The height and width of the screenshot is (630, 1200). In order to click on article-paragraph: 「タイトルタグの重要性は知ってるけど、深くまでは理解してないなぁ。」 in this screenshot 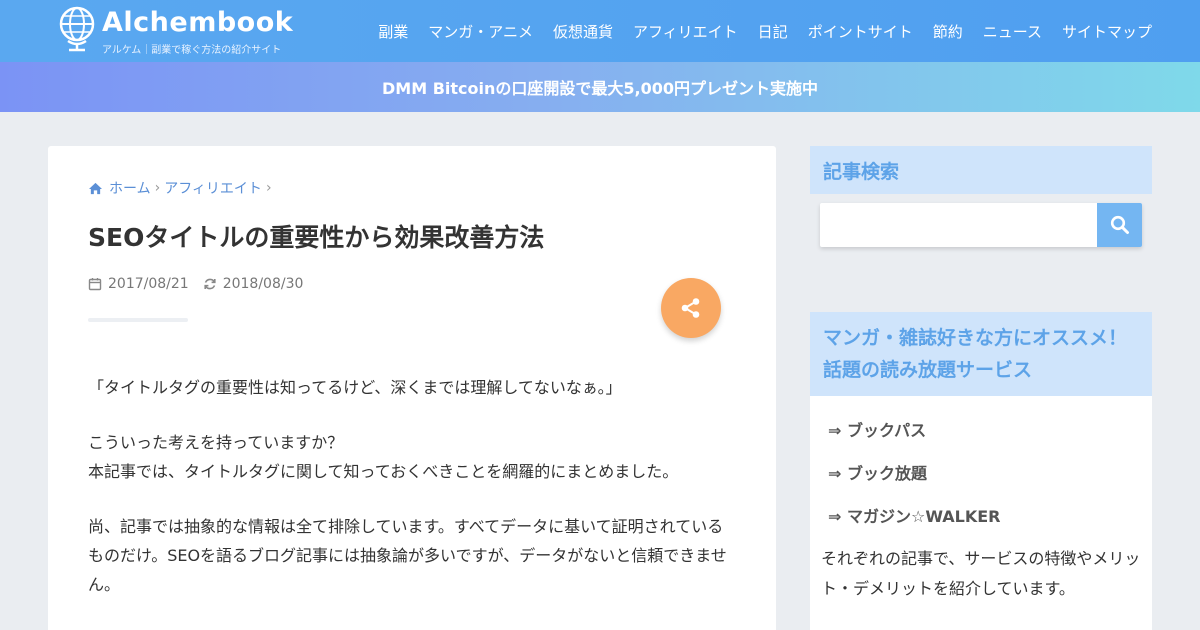, I will do `click(355, 387)`.